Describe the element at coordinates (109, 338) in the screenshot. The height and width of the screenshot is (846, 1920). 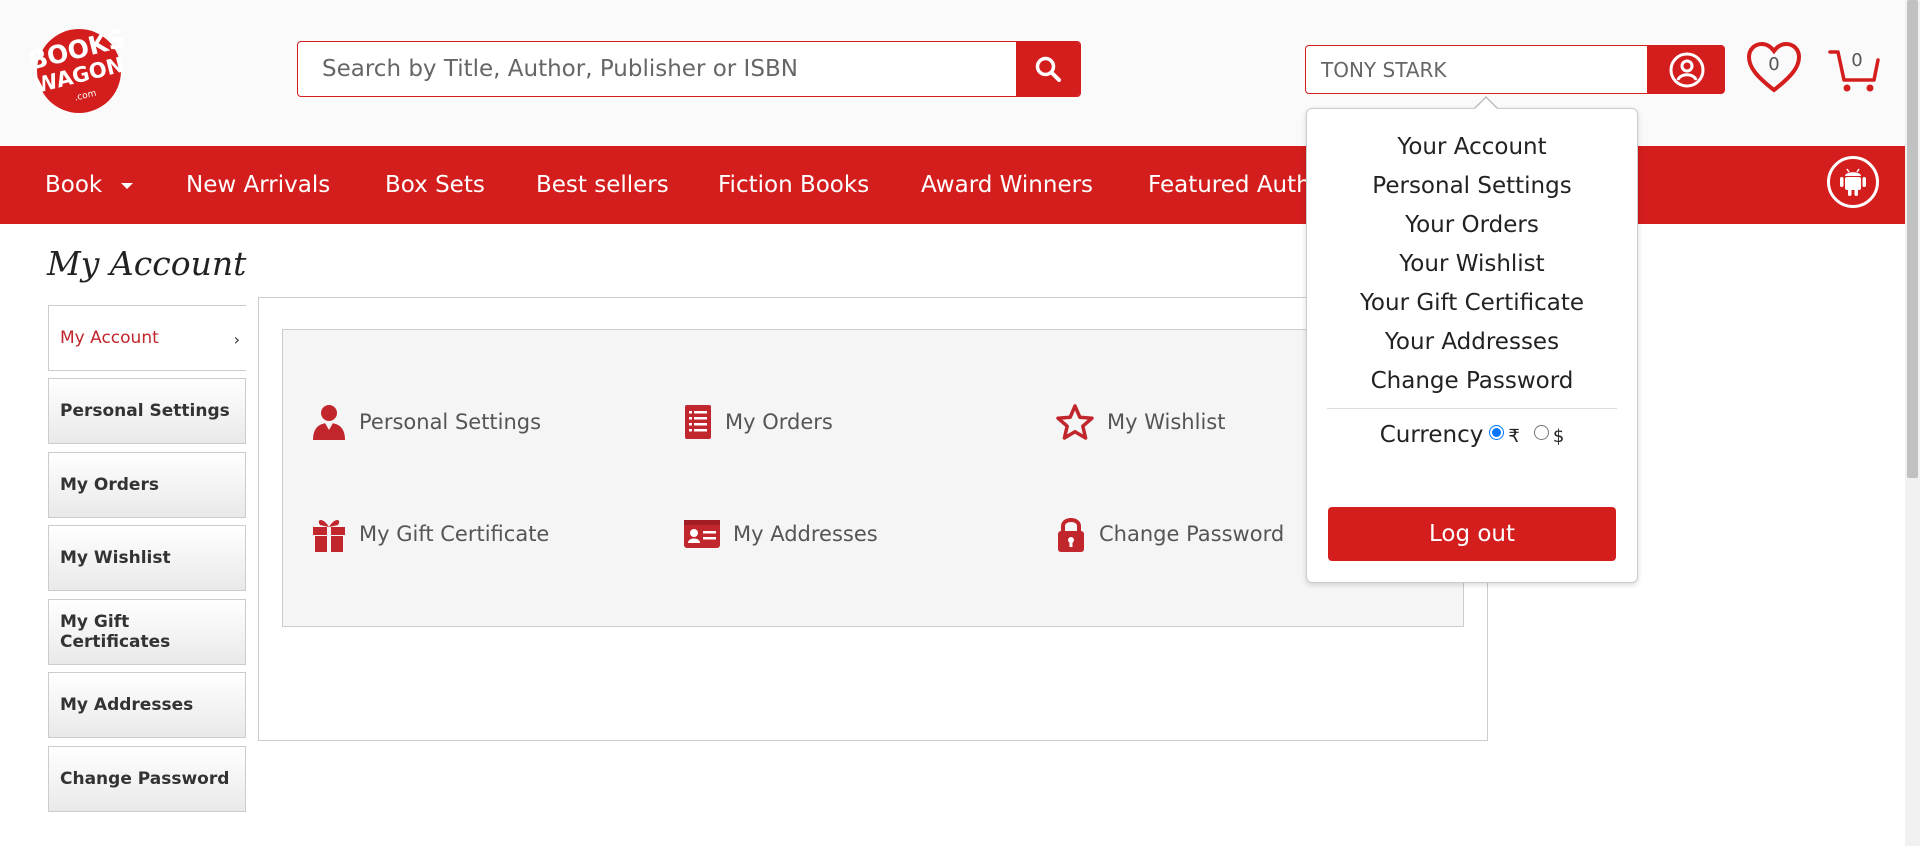
I see `sidebar-item-label: My Account` at that location.